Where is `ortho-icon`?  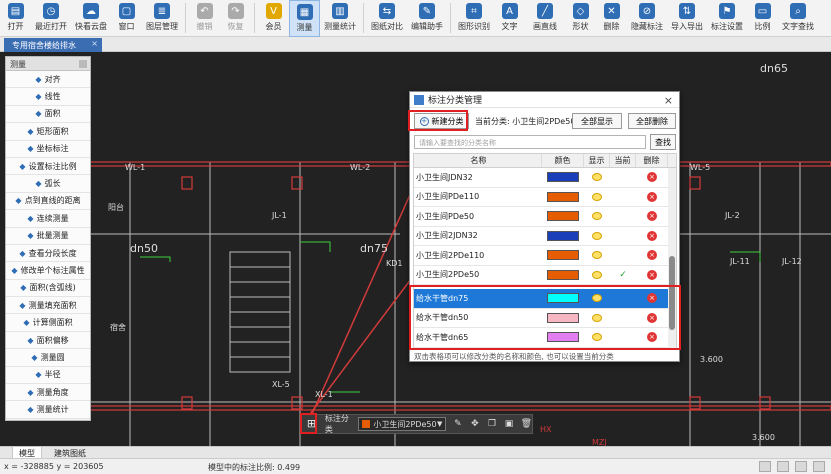
ortho-icon is located at coordinates (783, 466).